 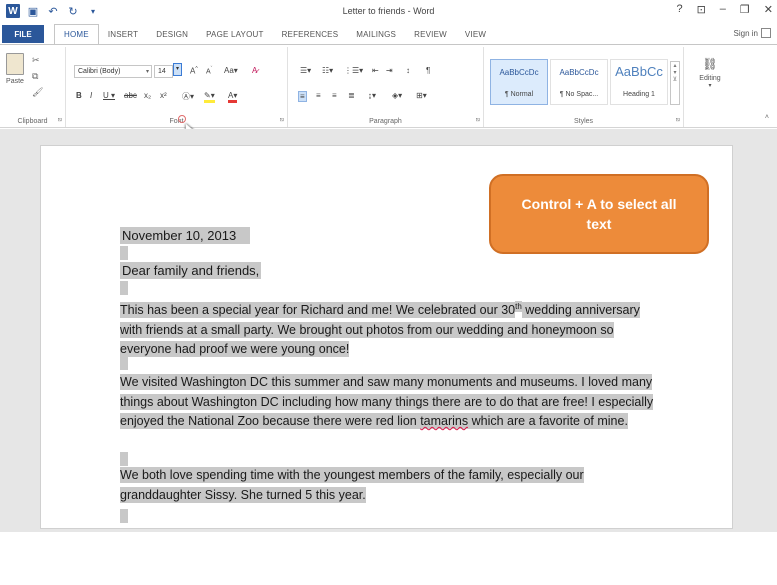 What do you see at coordinates (372, 95) in the screenshot?
I see `line-spacing-icon: ↨▾` at bounding box center [372, 95].